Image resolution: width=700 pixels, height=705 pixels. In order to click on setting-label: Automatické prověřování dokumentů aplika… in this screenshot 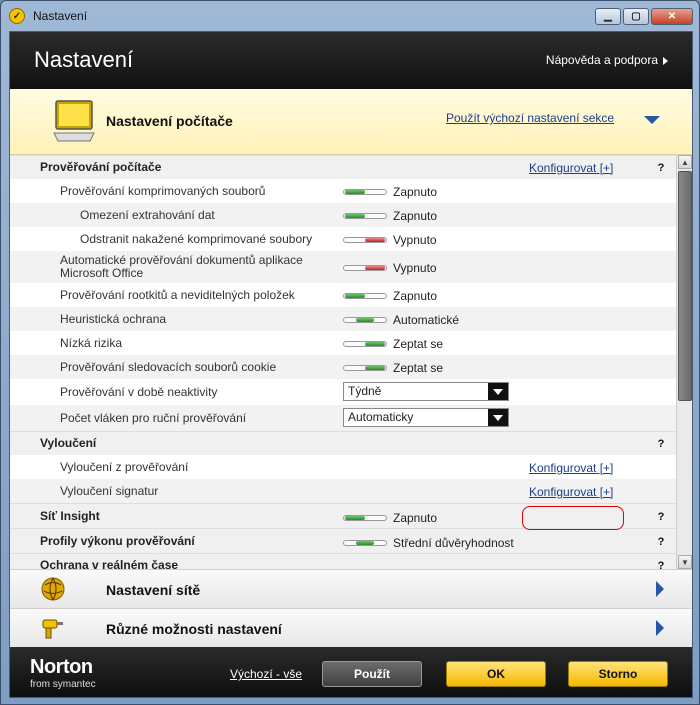, I will do `click(181, 266)`.